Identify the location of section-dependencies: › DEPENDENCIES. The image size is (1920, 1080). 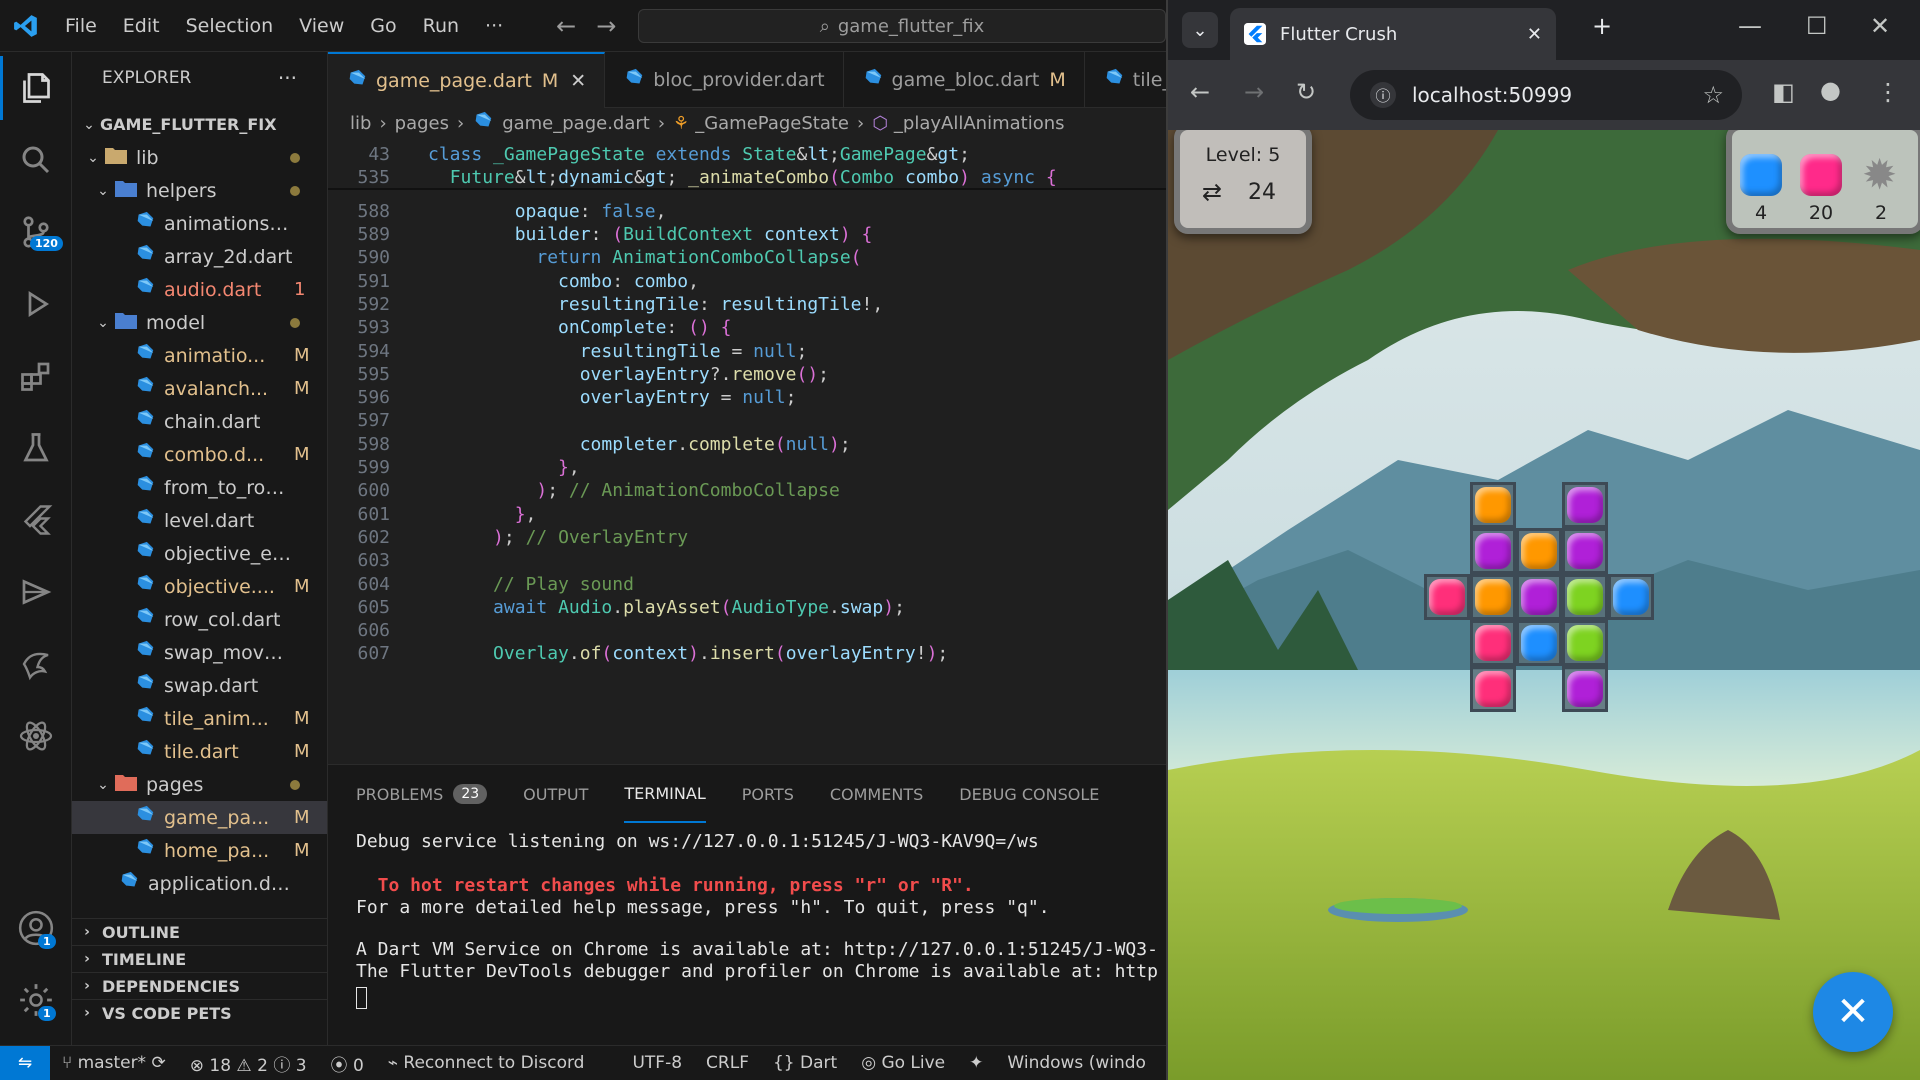
(199, 985).